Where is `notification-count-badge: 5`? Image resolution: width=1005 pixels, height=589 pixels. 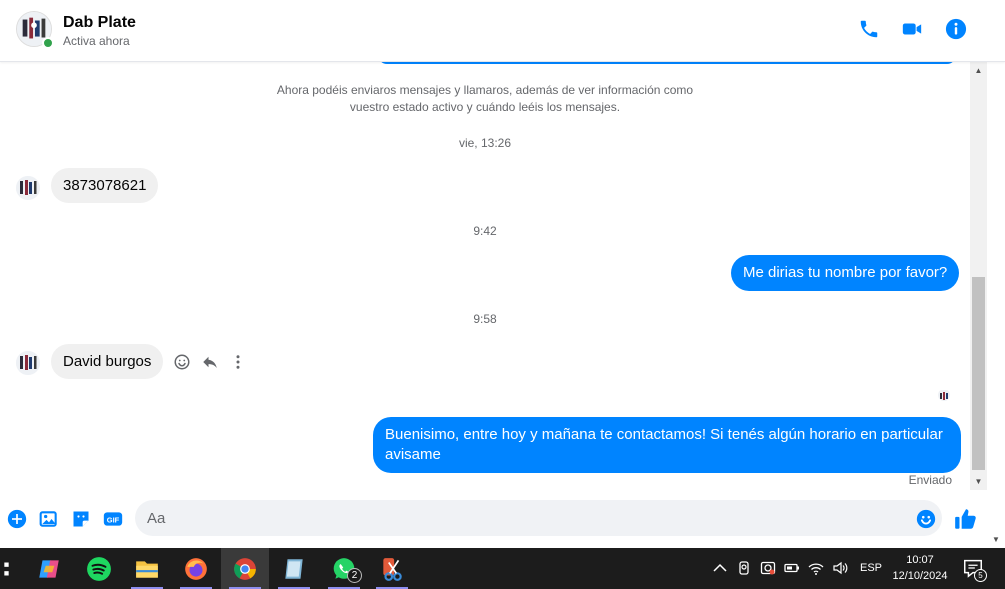 notification-count-badge: 5 is located at coordinates (980, 575).